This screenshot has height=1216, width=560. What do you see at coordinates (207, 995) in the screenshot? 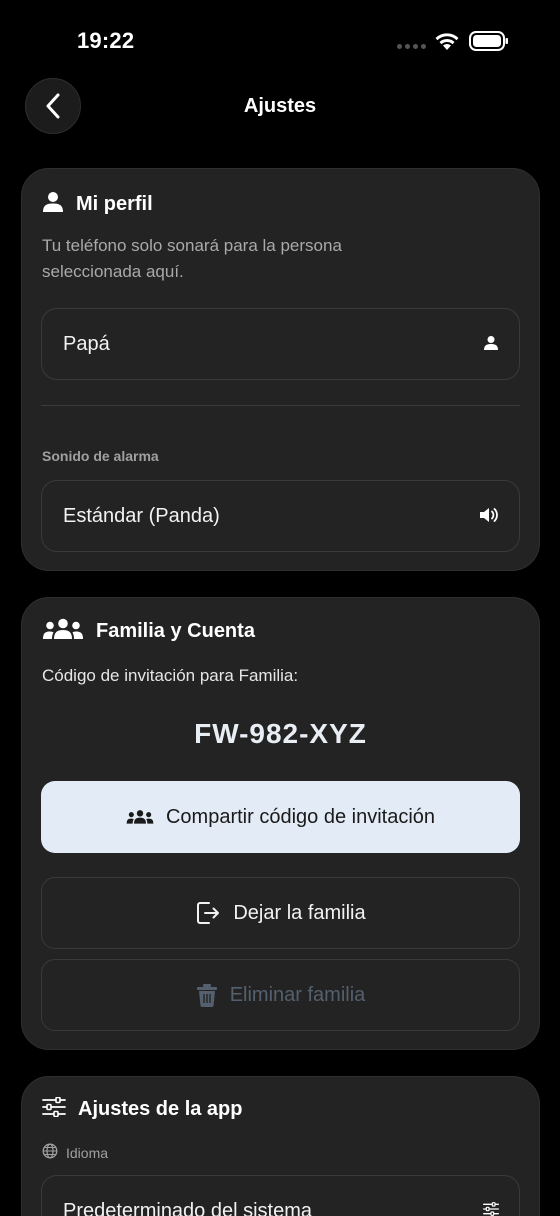
I see `trash-icon` at bounding box center [207, 995].